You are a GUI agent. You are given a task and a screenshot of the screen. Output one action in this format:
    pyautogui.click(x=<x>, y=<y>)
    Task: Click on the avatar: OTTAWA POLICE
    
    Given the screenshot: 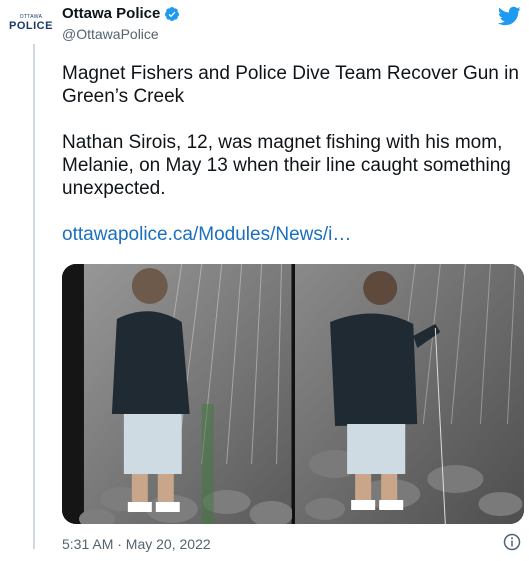 What is the action you would take?
    pyautogui.click(x=31, y=23)
    